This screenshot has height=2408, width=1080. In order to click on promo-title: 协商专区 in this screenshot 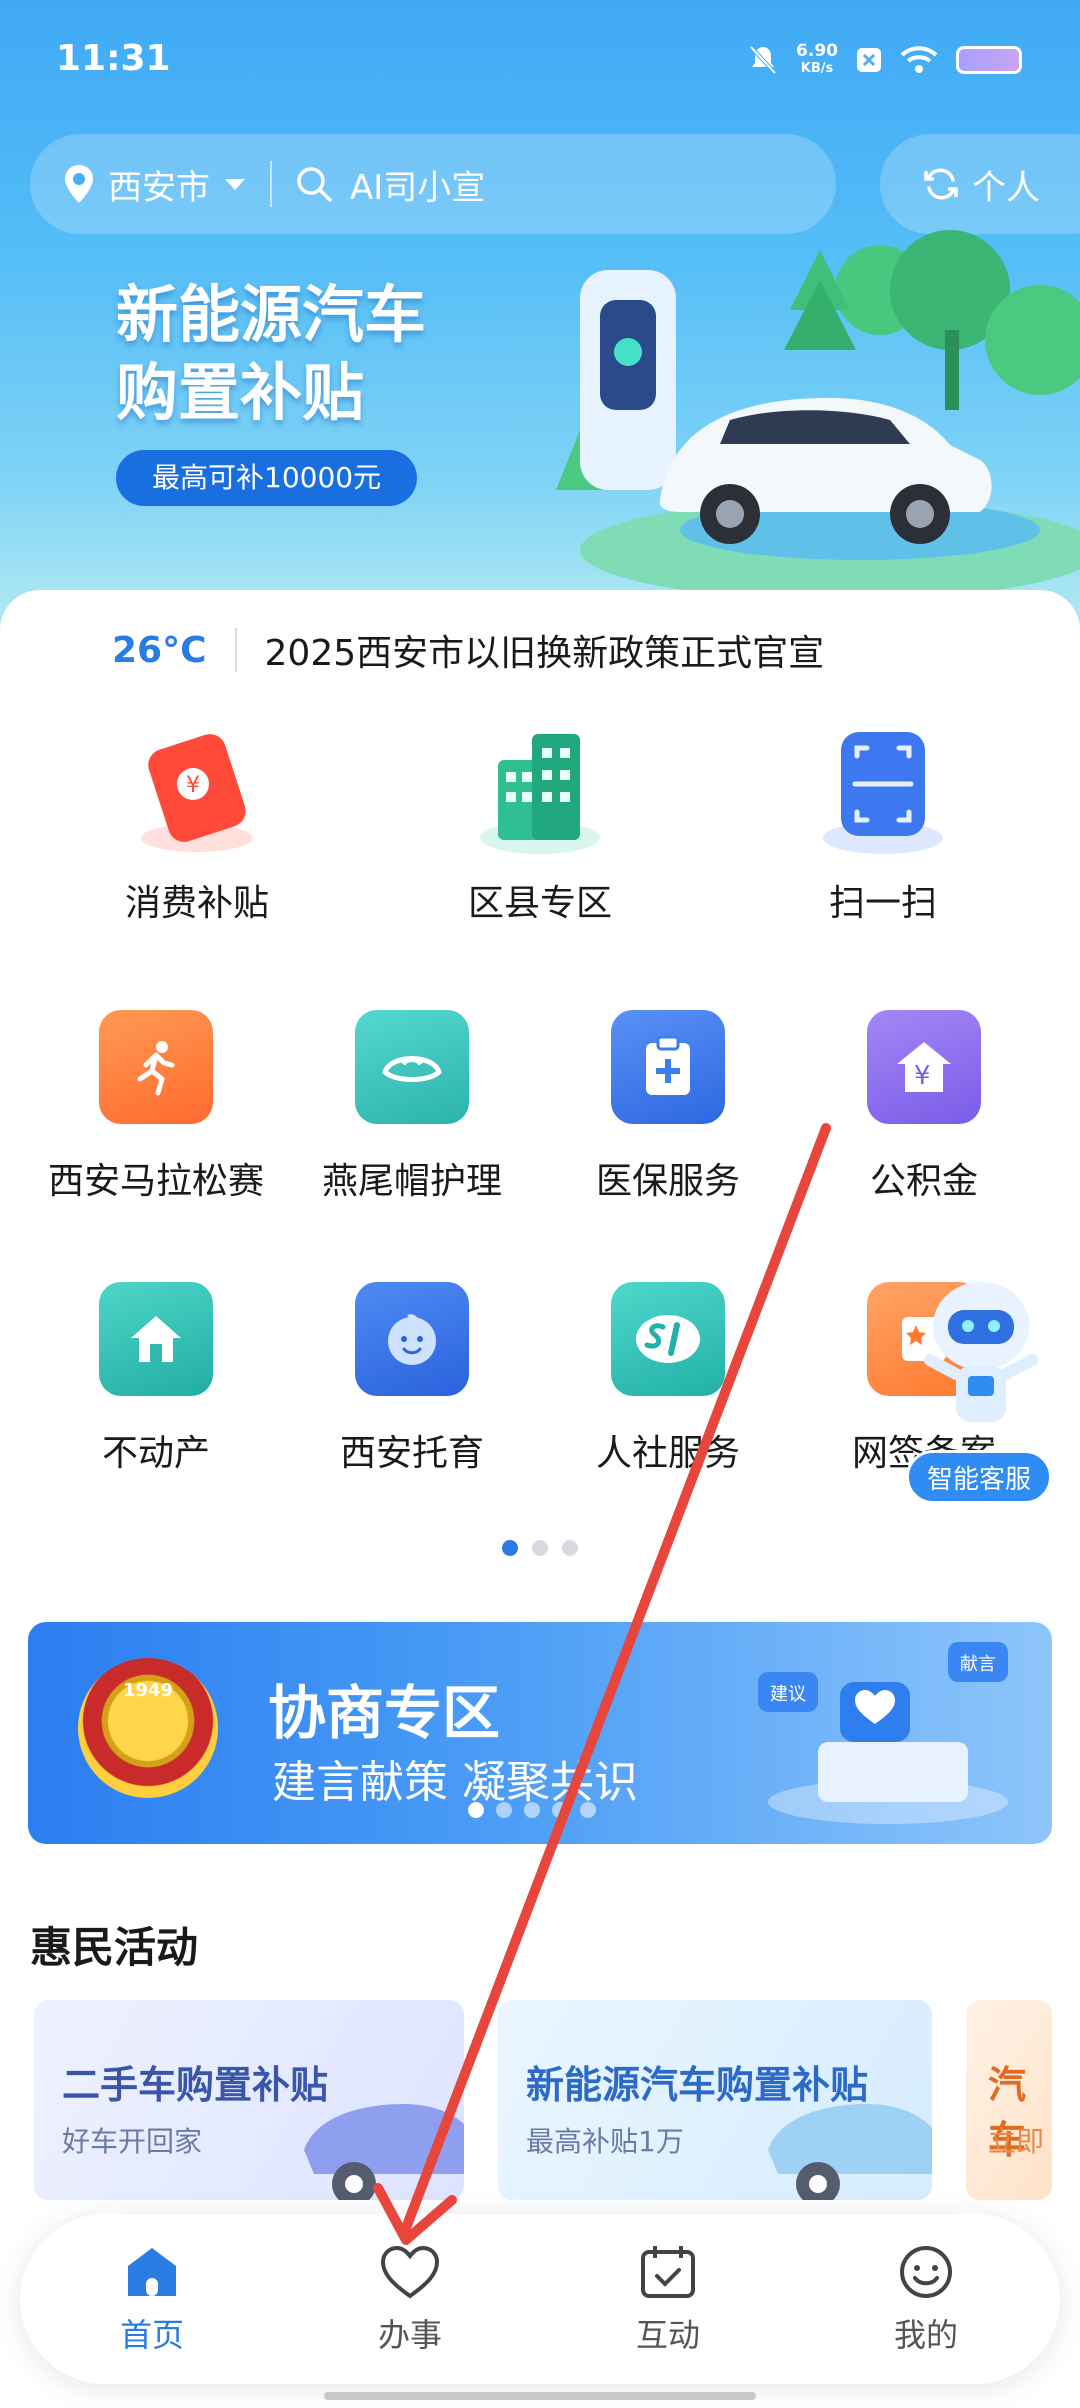, I will do `click(384, 1713)`.